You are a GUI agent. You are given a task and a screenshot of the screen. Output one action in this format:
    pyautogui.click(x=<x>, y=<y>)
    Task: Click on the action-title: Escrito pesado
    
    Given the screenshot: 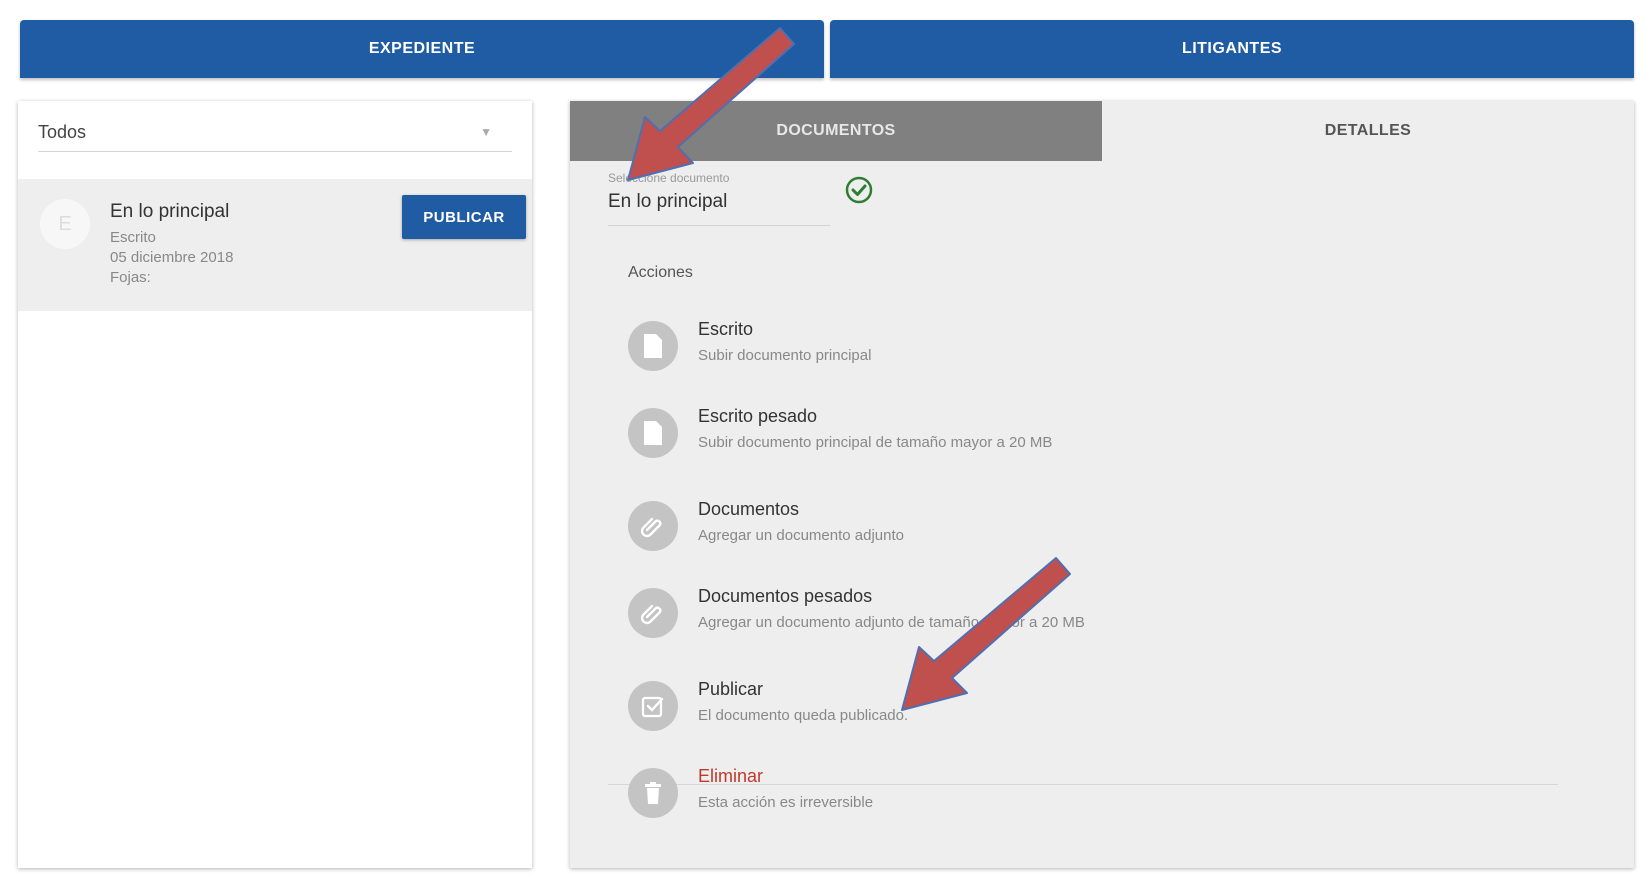 What is the action you would take?
    pyautogui.click(x=758, y=416)
    